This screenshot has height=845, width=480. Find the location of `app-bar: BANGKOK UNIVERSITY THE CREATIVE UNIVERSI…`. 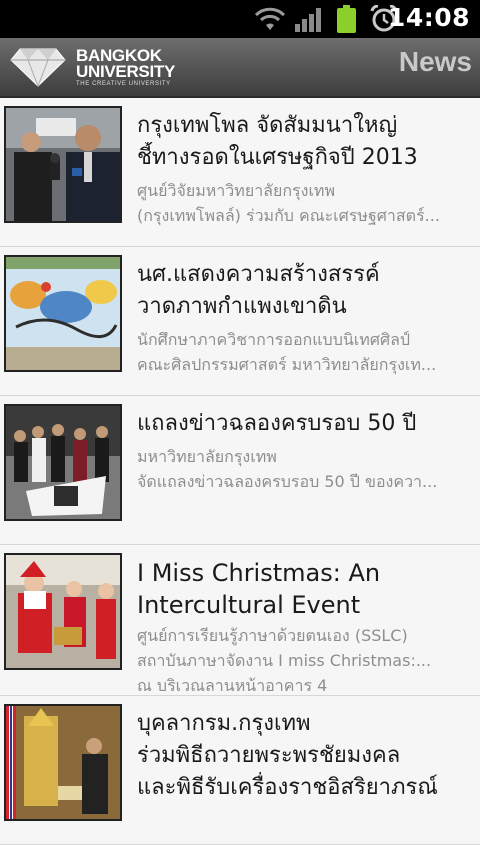

app-bar: BANGKOK UNIVERSITY THE CREATIVE UNIVERSI… is located at coordinates (240, 68).